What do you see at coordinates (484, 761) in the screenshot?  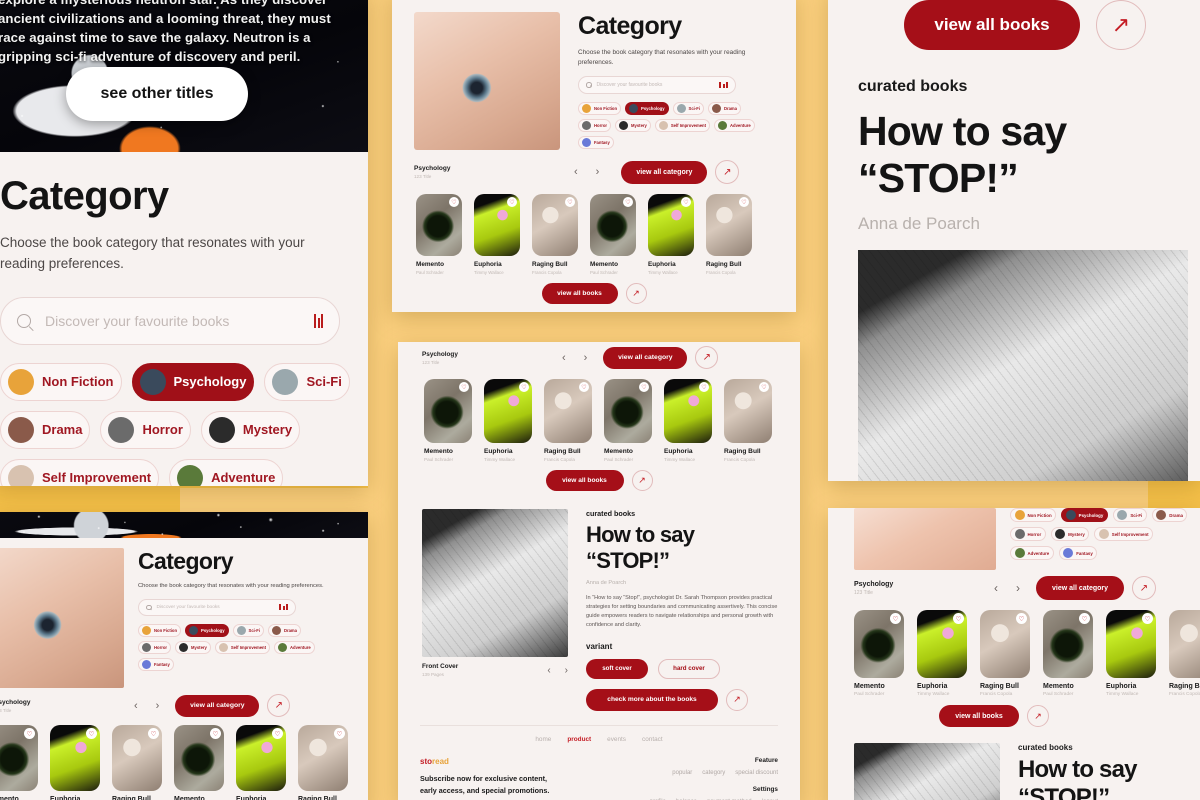 I see `brand-logo: storead` at bounding box center [484, 761].